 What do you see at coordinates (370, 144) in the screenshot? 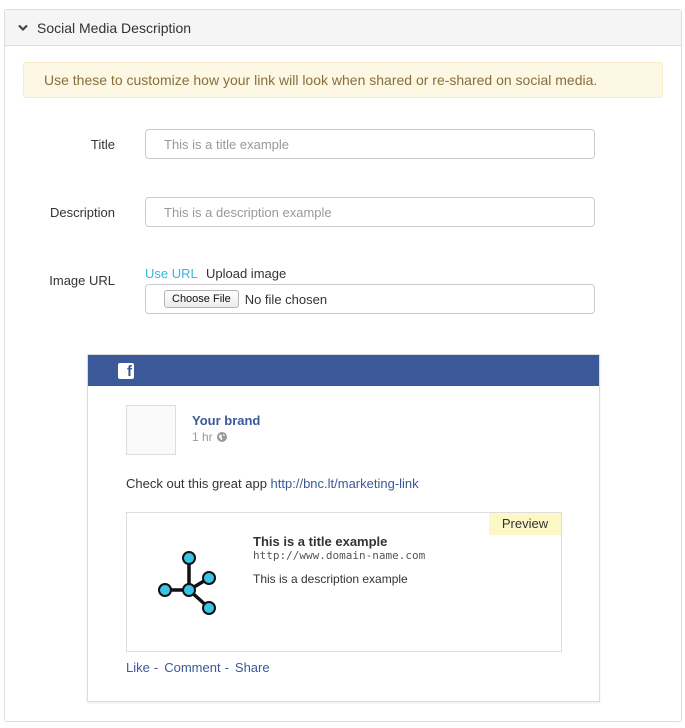
I see `title-input` at bounding box center [370, 144].